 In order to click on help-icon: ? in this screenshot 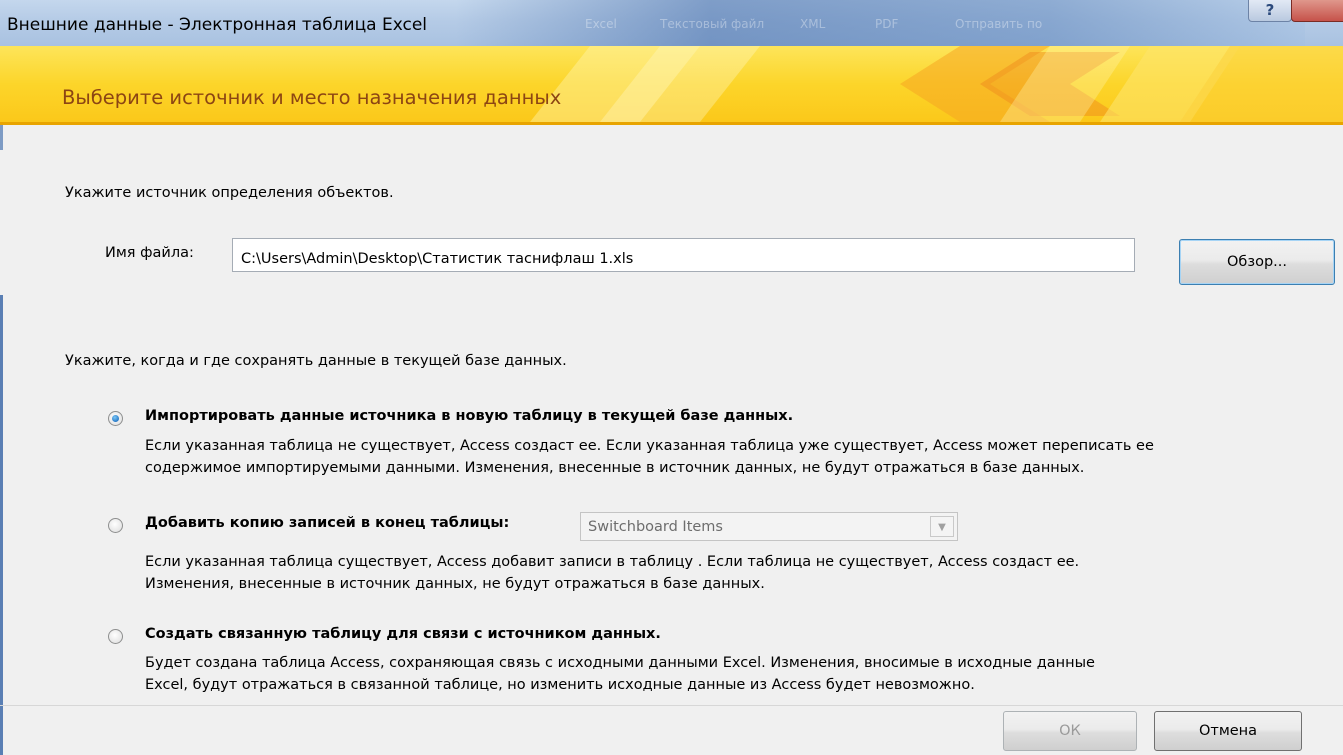, I will do `click(1270, 10)`.